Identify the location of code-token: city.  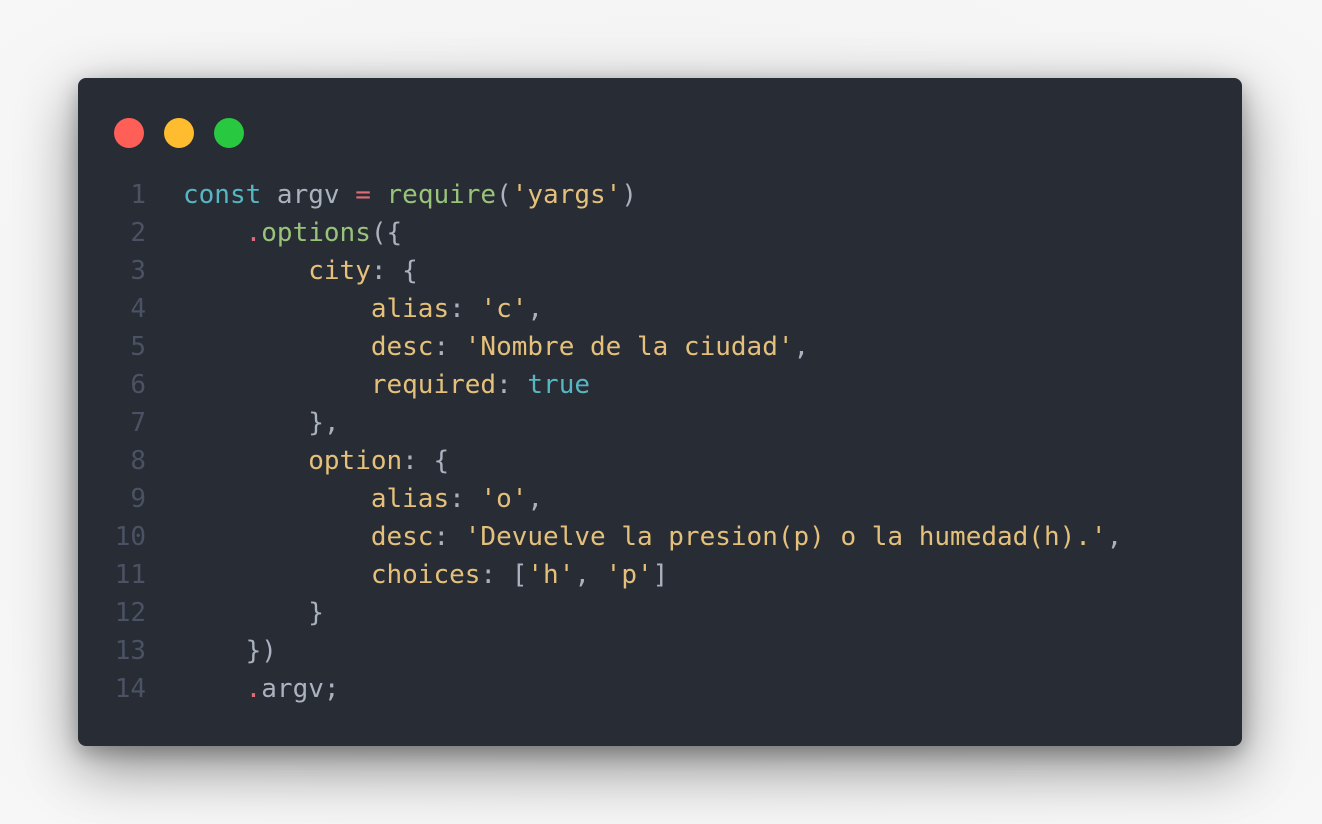
(339, 271).